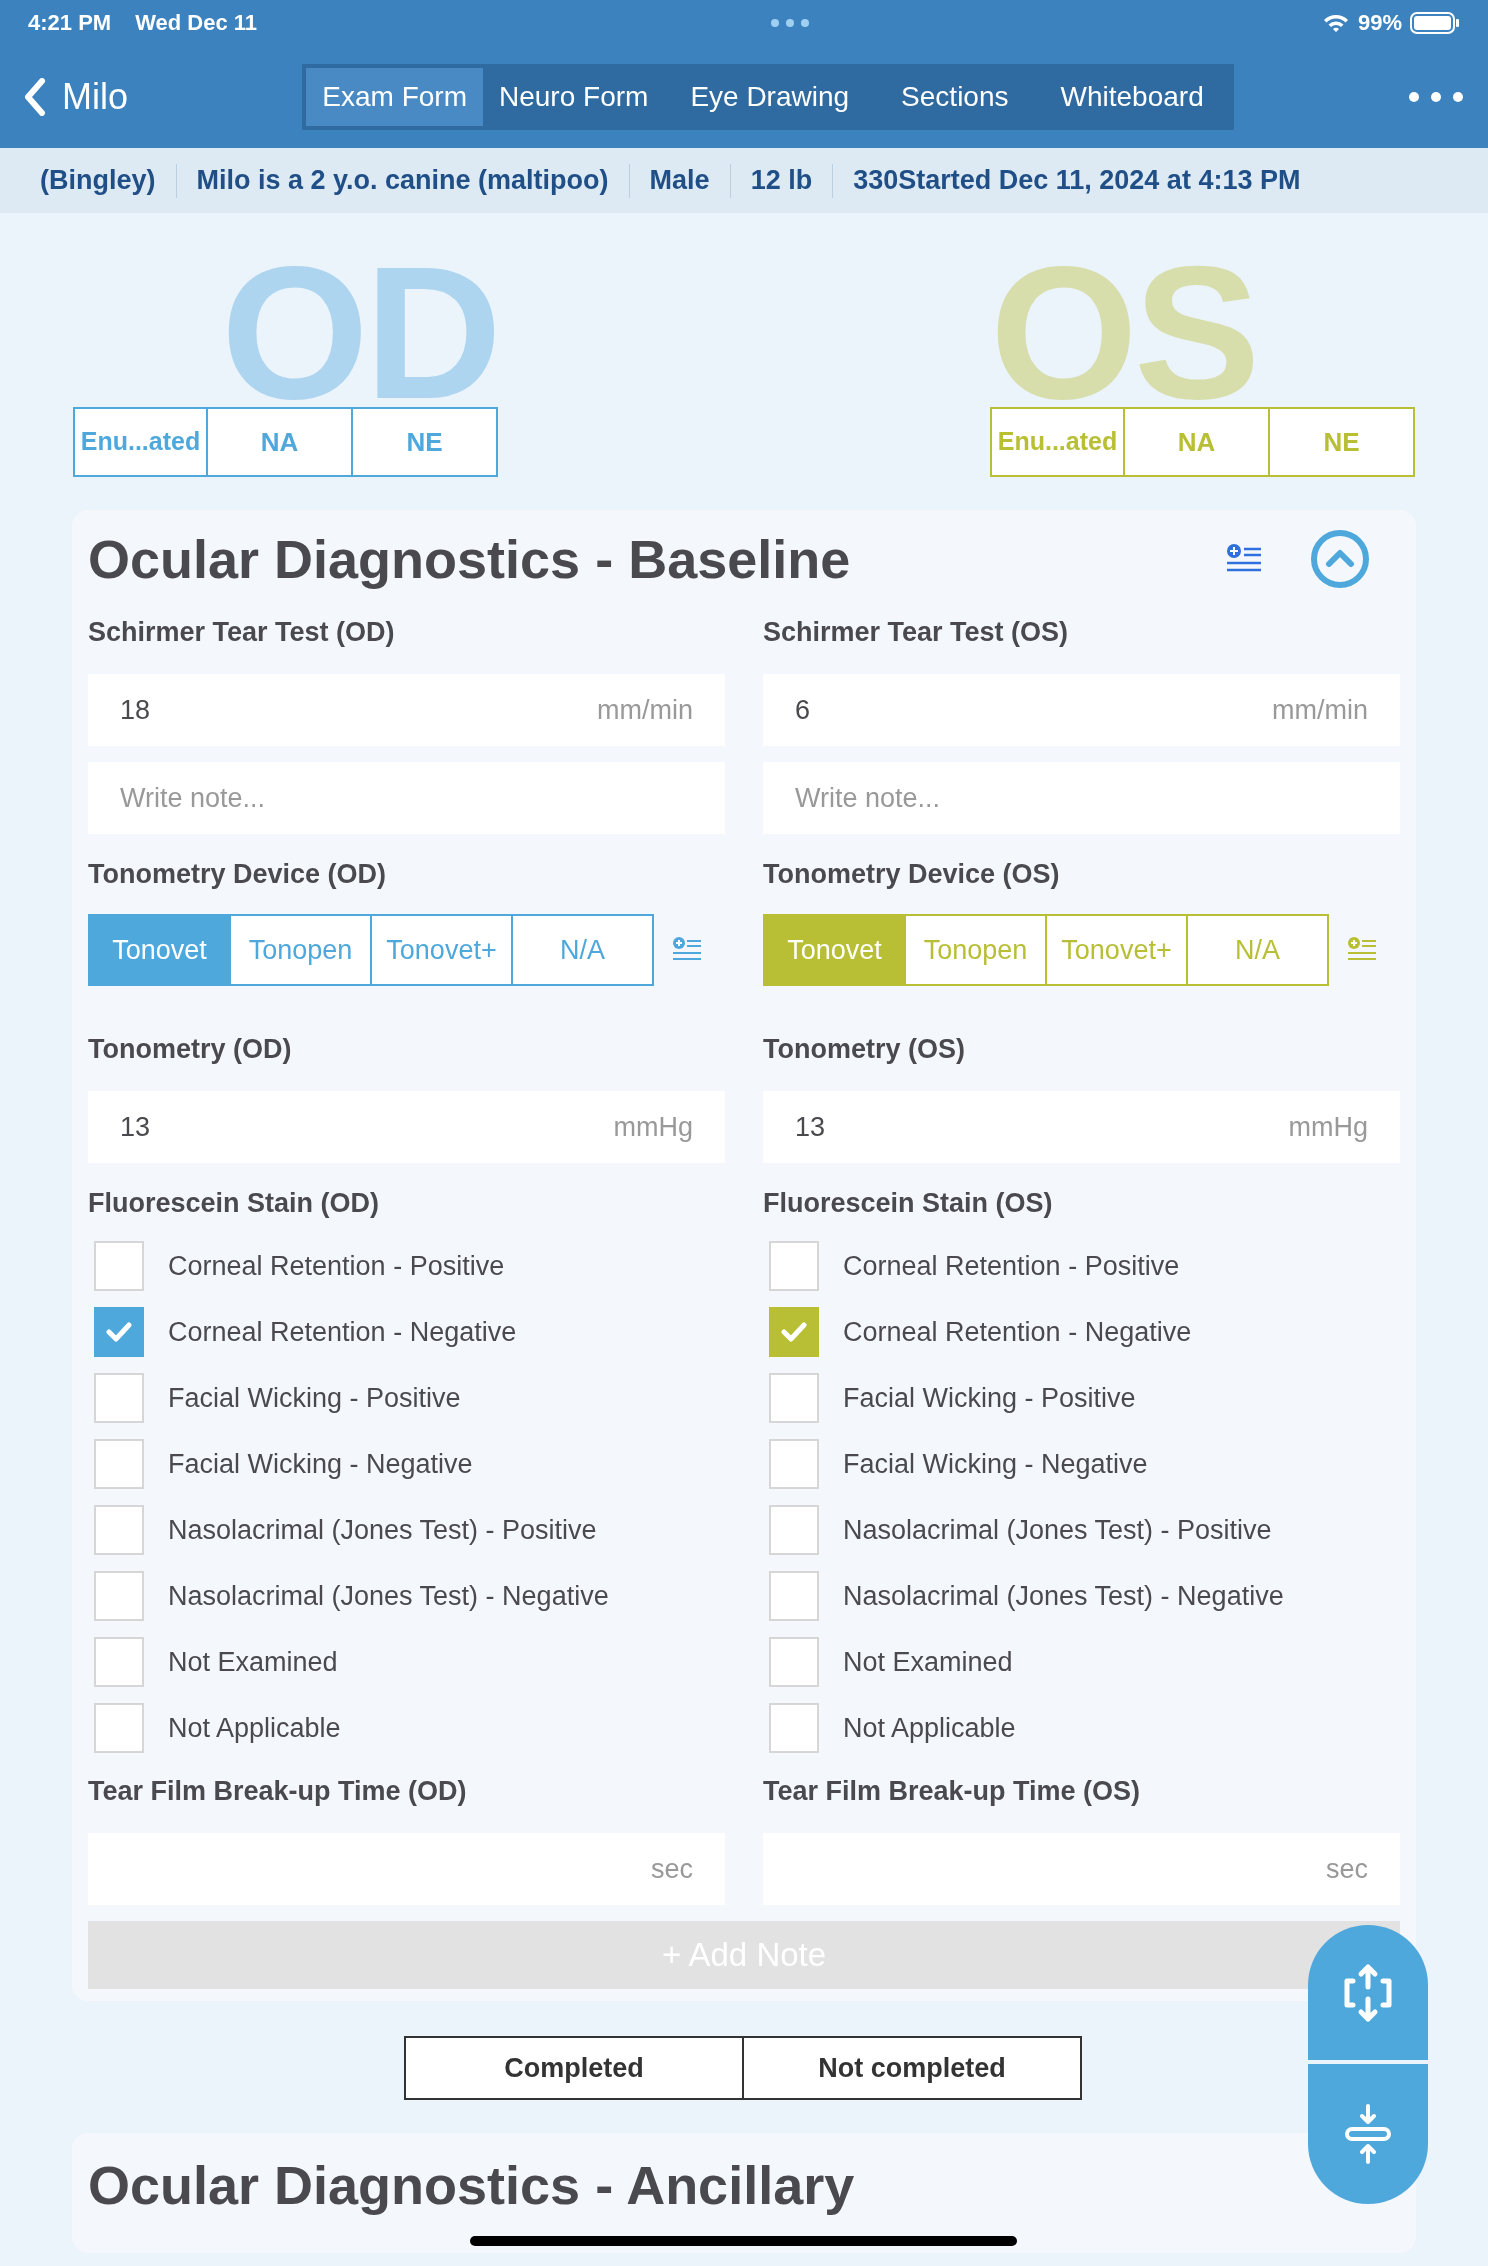 This screenshot has width=1488, height=2266. I want to click on field-value: 6, so click(803, 710).